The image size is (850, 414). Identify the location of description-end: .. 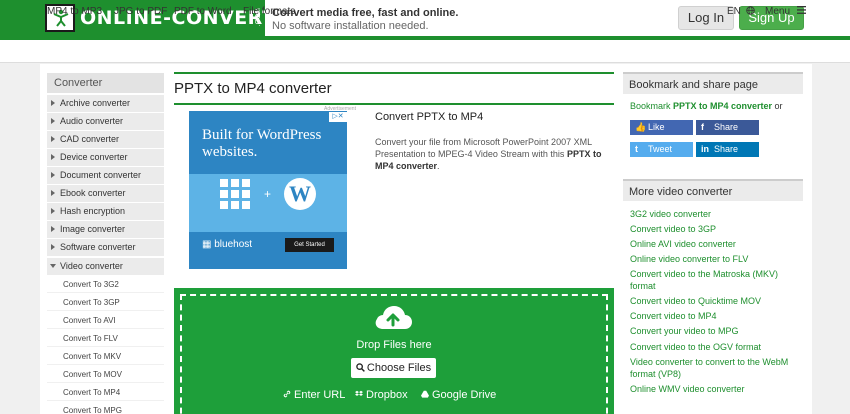
(438, 166).